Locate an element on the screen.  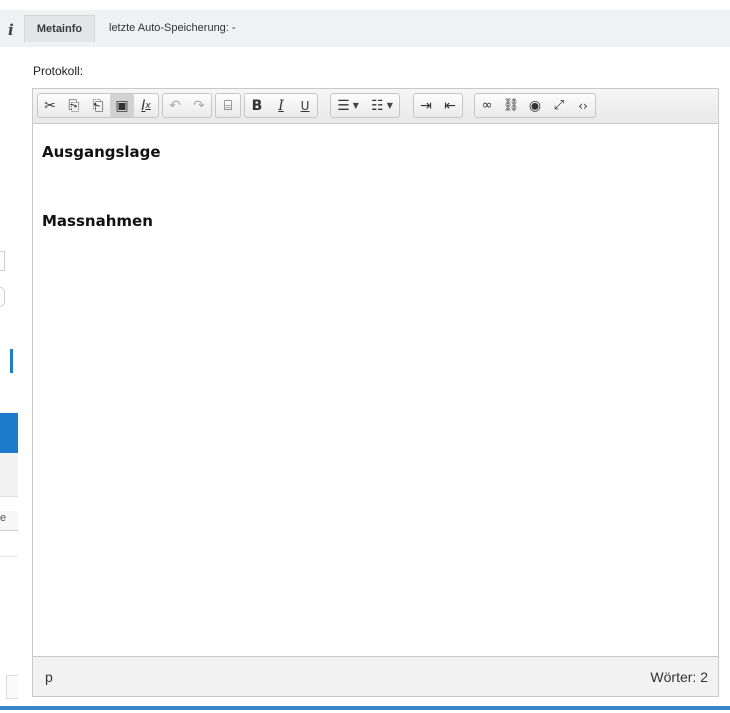
outdent-icon: ⇤ is located at coordinates (450, 105).